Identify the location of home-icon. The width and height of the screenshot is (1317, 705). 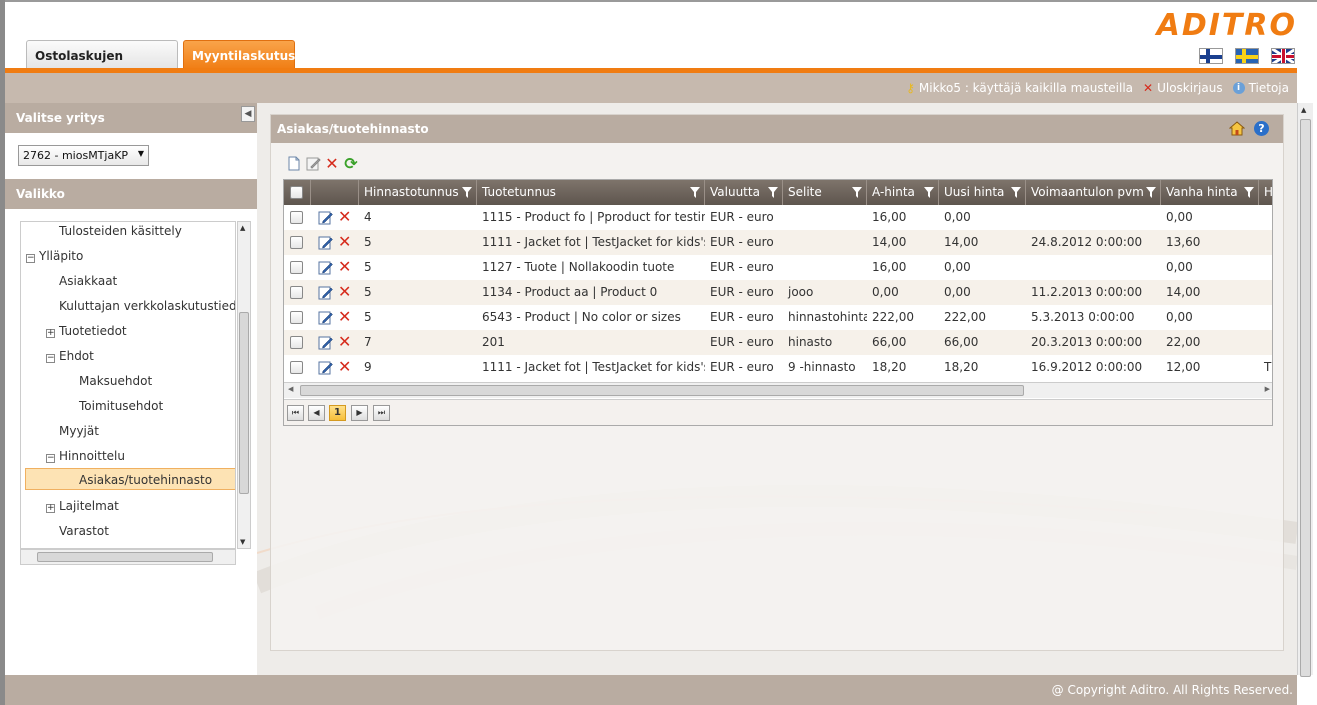
(1237, 128).